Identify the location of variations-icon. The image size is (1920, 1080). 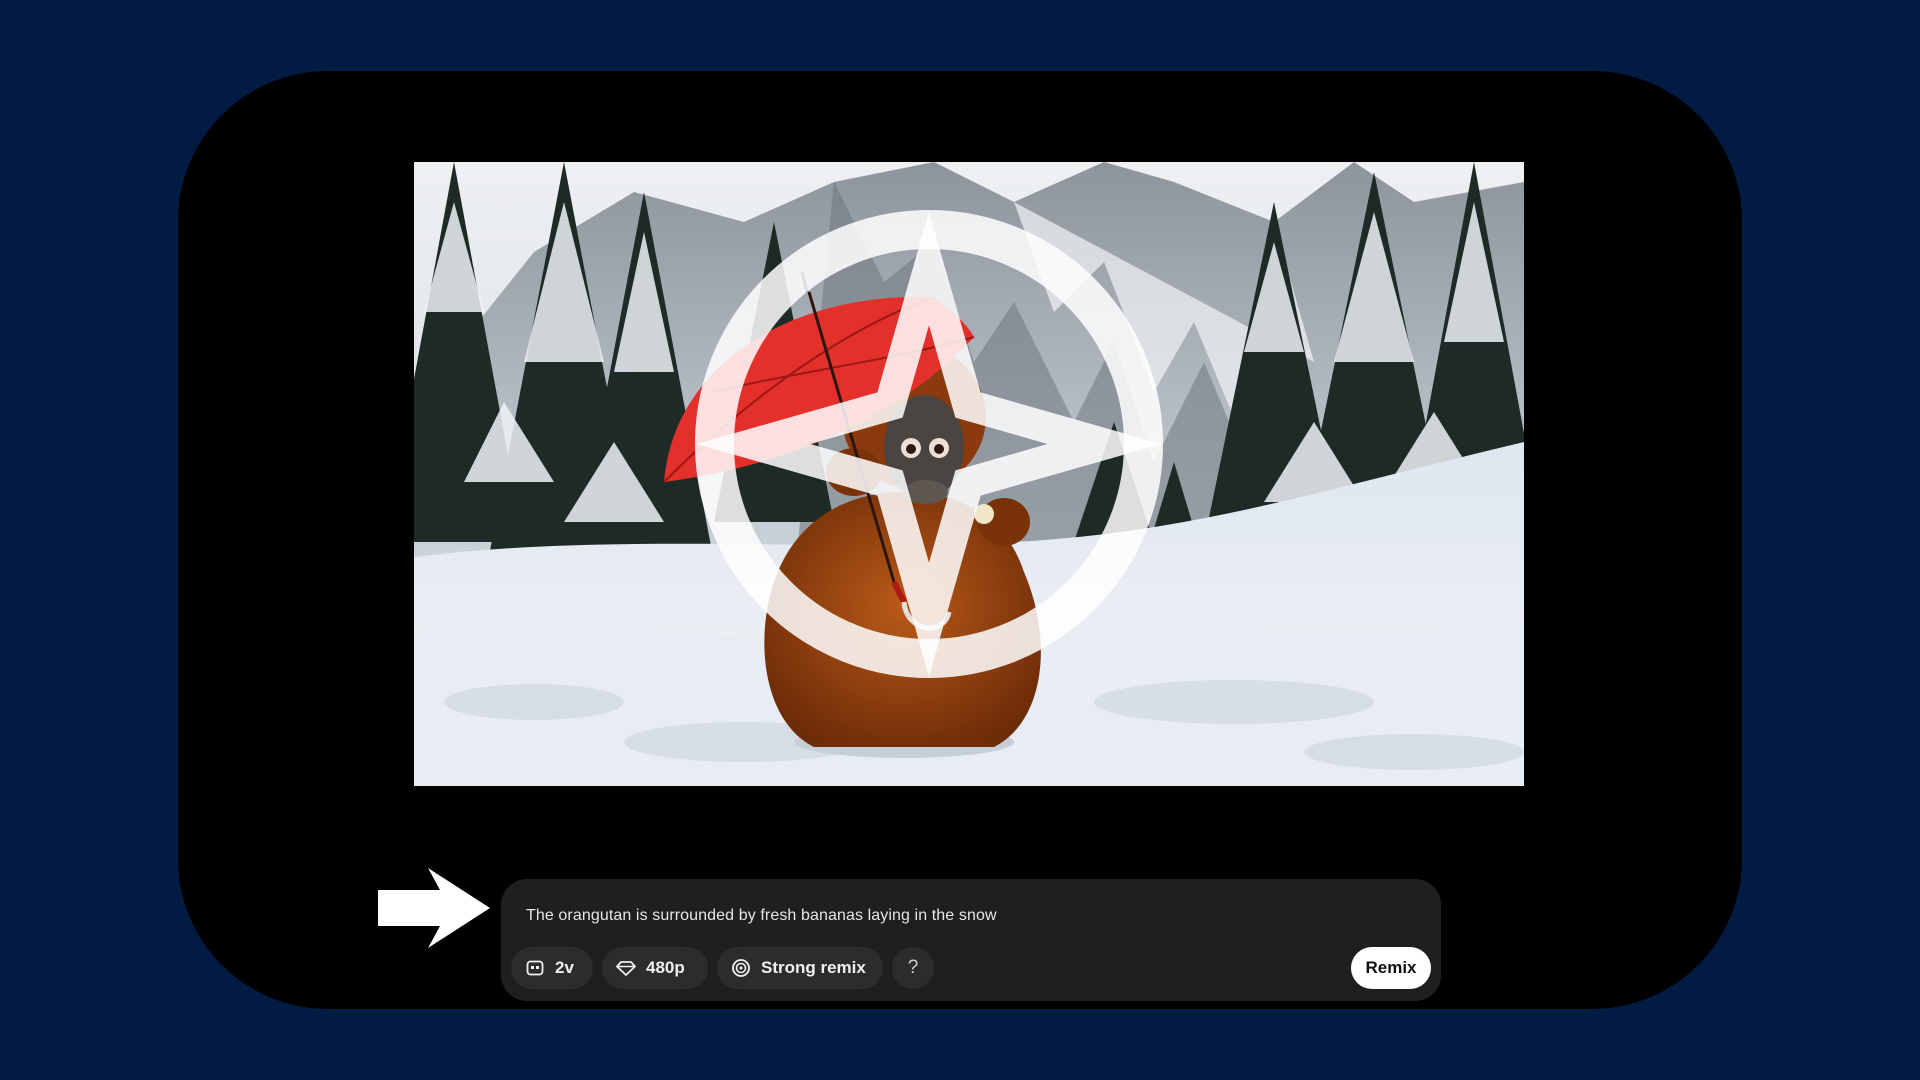
(535, 968).